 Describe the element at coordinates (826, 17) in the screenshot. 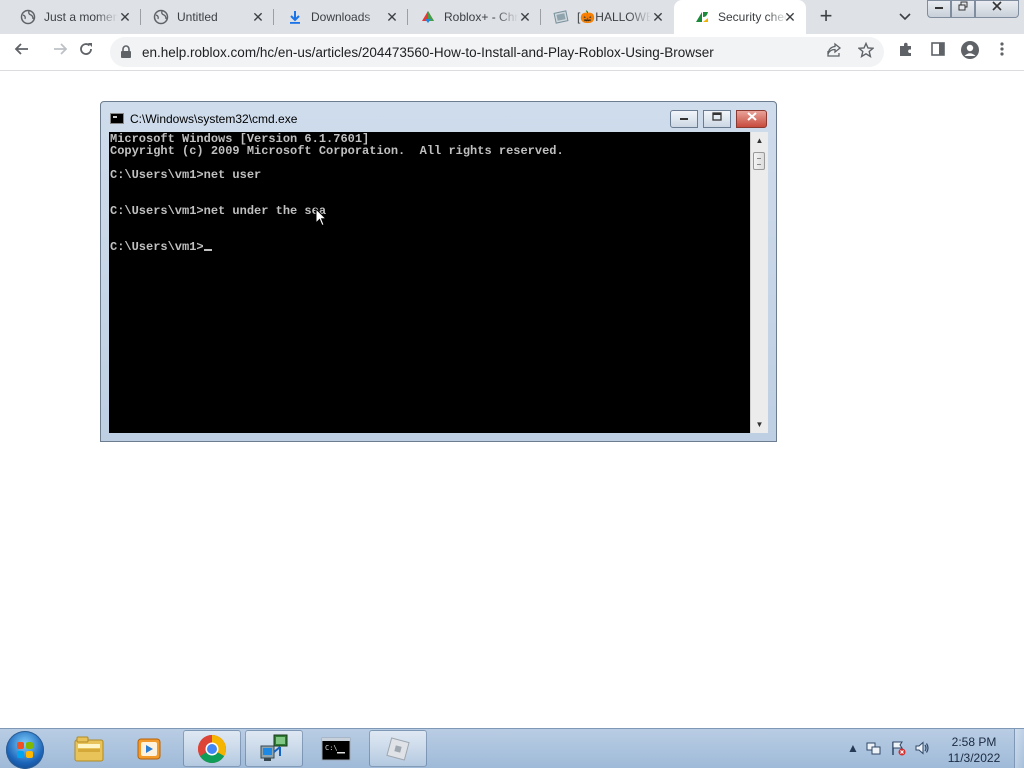

I see `new-tab-button: +` at that location.